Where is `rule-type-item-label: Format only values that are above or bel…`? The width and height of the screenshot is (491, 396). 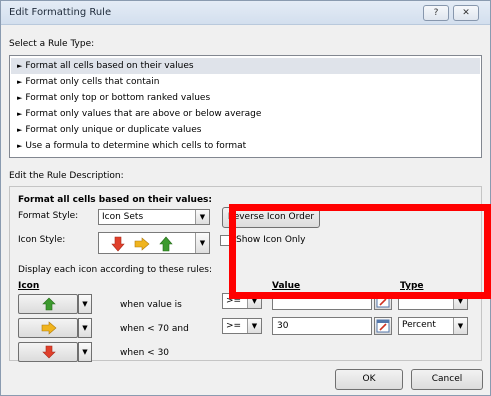 rule-type-item-label: Format only values that are above or bel… is located at coordinates (143, 114).